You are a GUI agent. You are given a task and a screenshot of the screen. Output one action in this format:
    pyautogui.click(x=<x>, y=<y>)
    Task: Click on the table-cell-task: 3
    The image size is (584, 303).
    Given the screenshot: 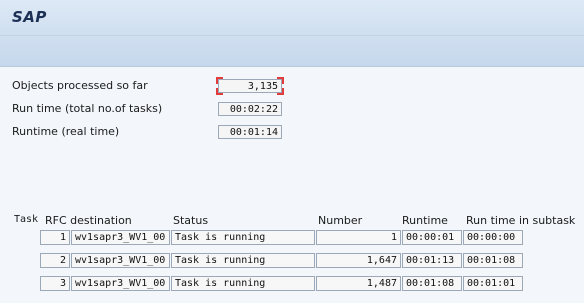 What is the action you would take?
    pyautogui.click(x=55, y=283)
    